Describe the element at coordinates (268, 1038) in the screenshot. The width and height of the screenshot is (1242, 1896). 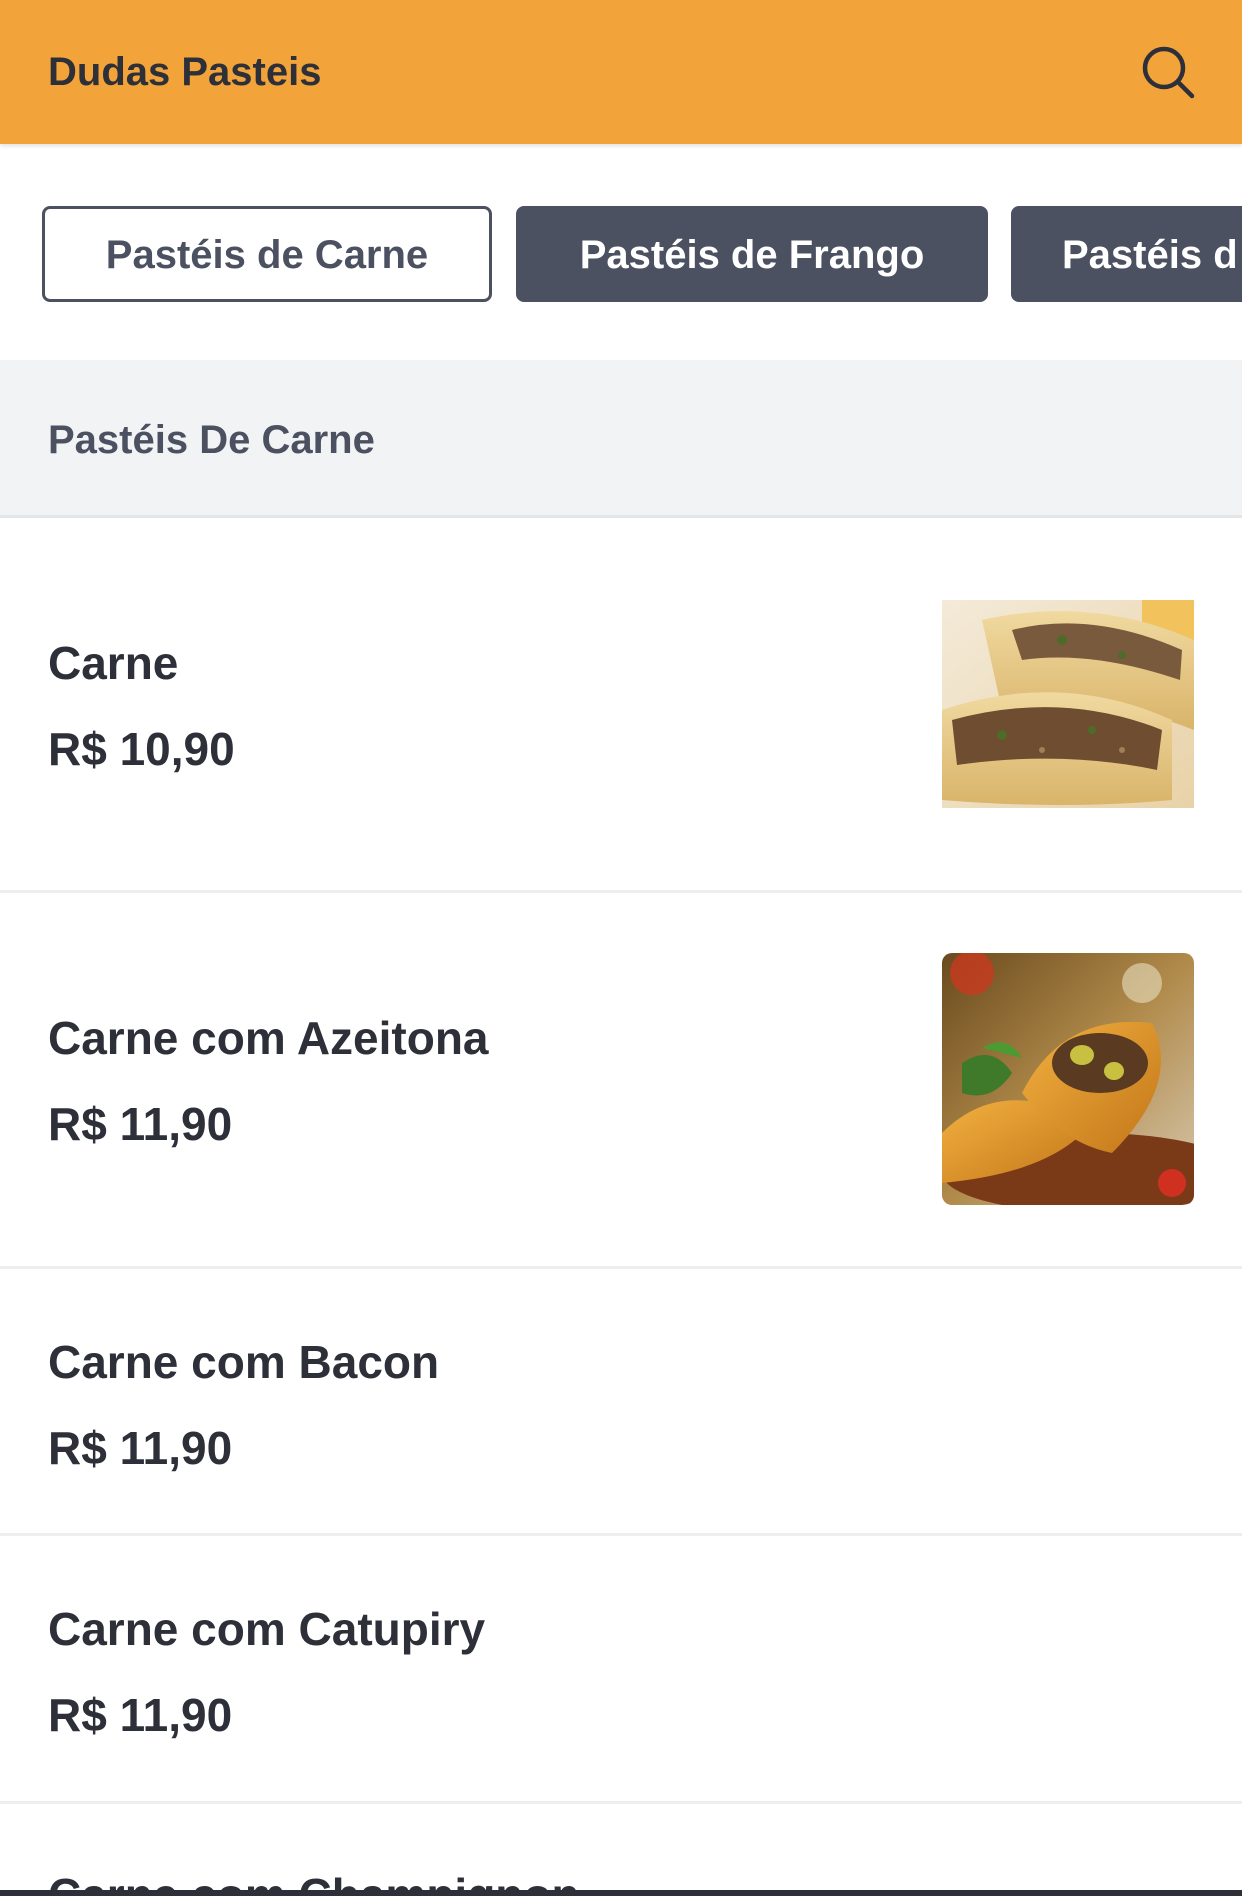
I see `item-name: Carne com Azeitona` at that location.